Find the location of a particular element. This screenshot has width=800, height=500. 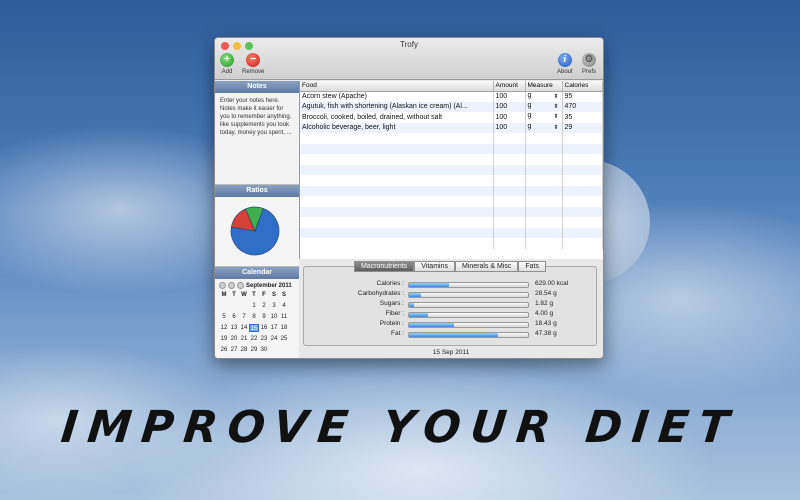

column-header-calories: Calories is located at coordinates (582, 86).